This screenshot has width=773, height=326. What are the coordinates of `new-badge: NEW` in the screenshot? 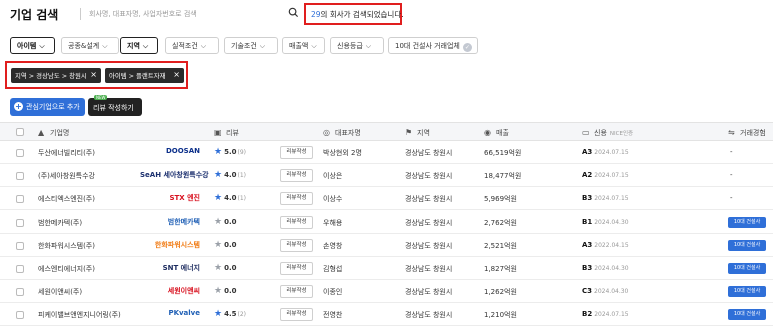 It's located at (101, 97).